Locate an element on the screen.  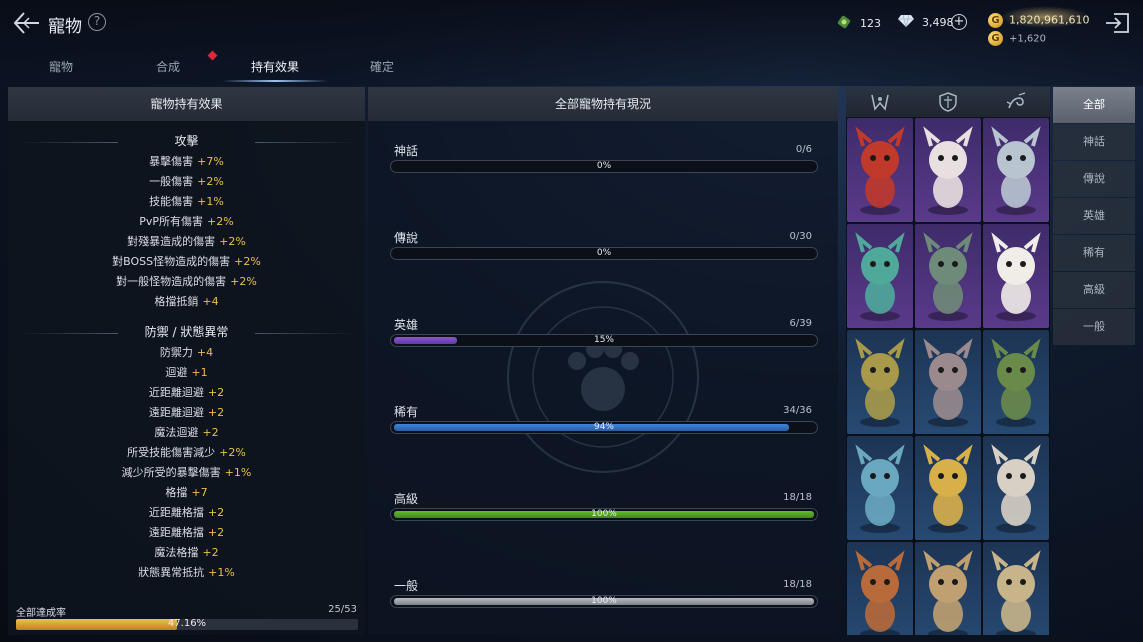
green-wyvern-pet-icon is located at coordinates (880, 276).